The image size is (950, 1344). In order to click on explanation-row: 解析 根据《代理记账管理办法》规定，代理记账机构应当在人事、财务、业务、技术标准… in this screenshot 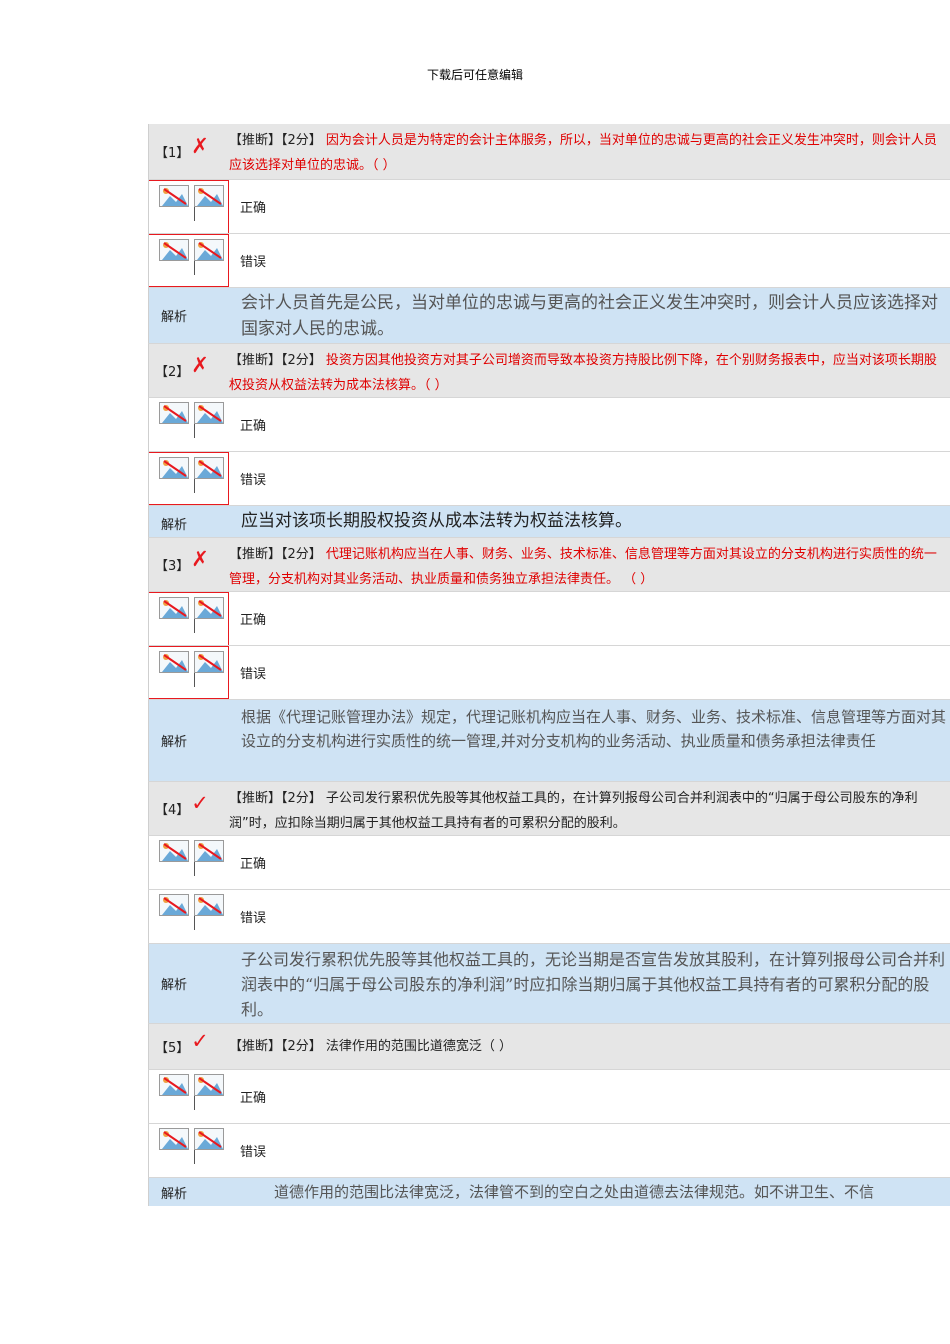, I will do `click(549, 741)`.